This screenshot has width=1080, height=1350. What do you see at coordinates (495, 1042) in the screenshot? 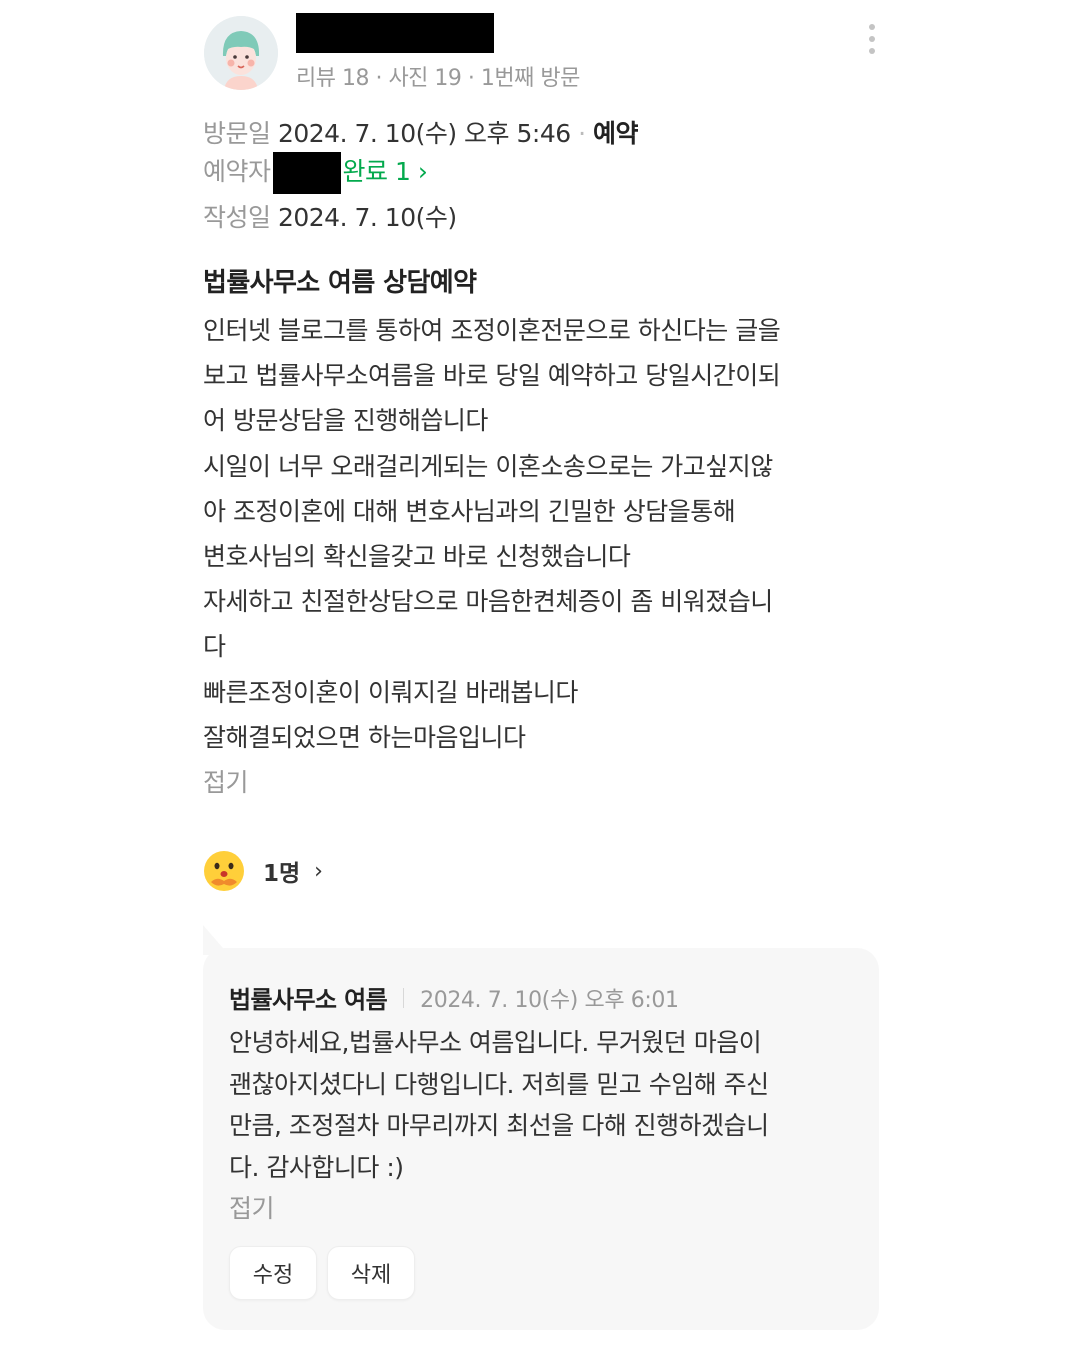
I see `reply-line: 안녕하세요,법률사무소 여름입니다. 무거웠던 마음이` at bounding box center [495, 1042].